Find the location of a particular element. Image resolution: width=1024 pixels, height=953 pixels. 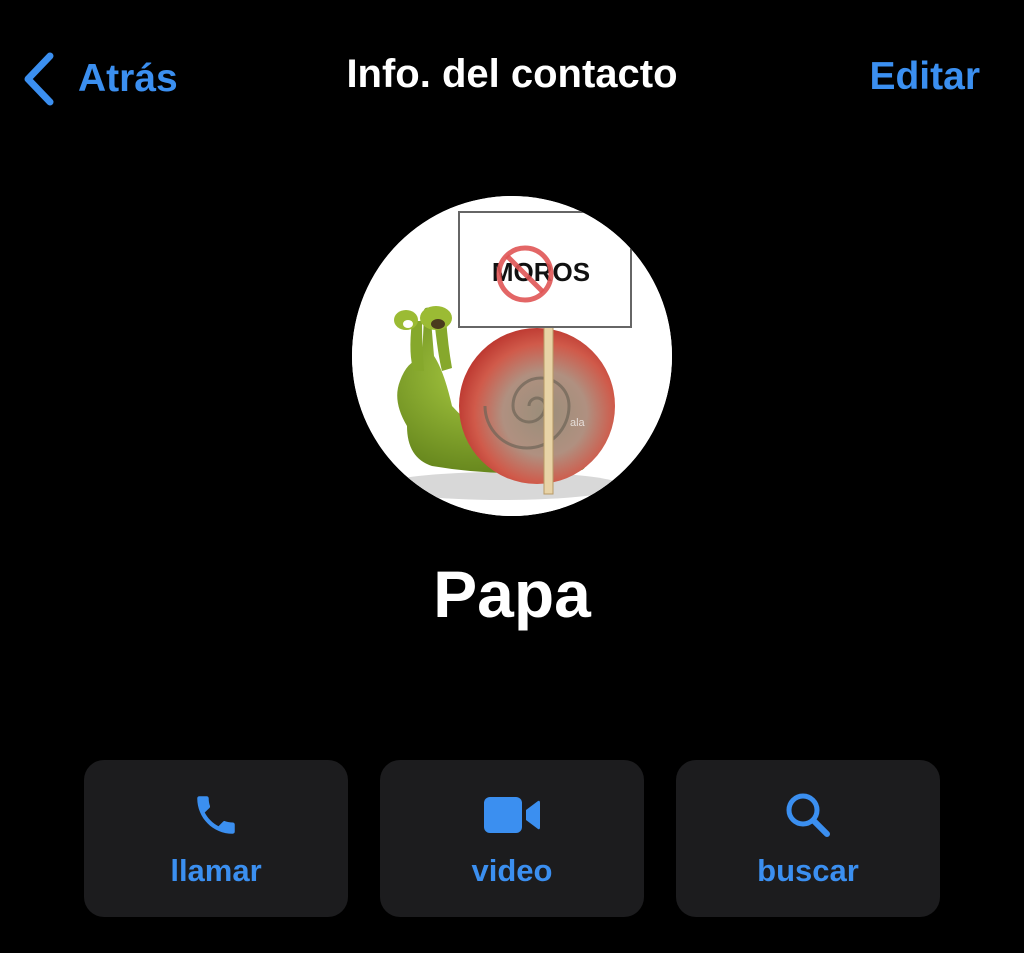

sign-text: MOROS is located at coordinates (541, 272).